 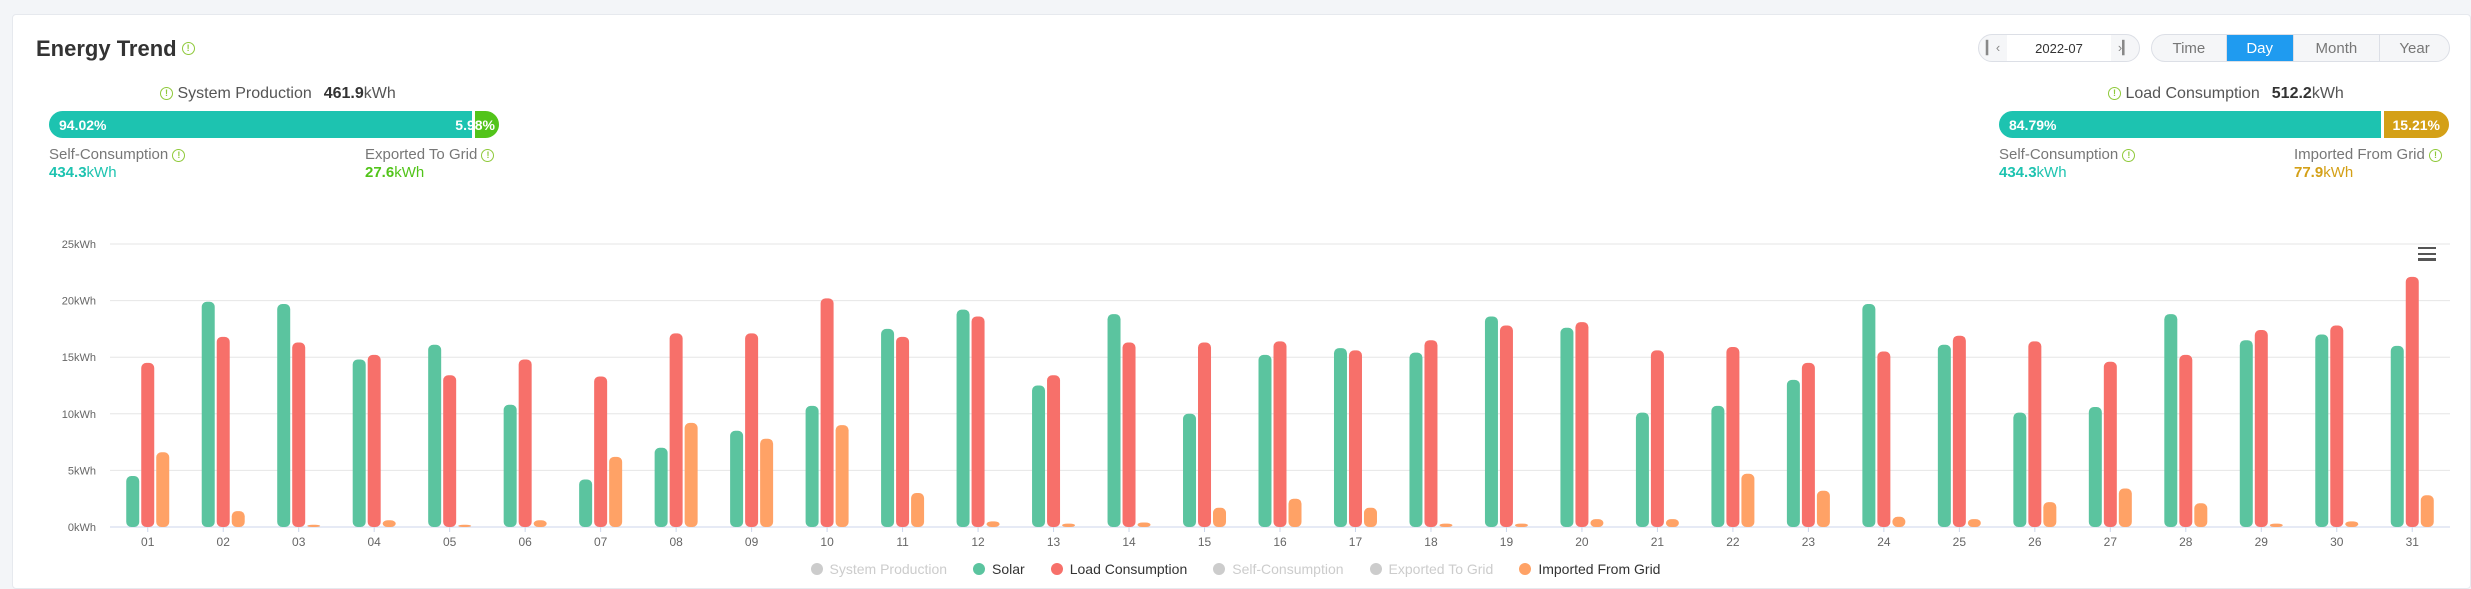 What do you see at coordinates (676, 542) in the screenshot?
I see `x-tick-label: 08` at bounding box center [676, 542].